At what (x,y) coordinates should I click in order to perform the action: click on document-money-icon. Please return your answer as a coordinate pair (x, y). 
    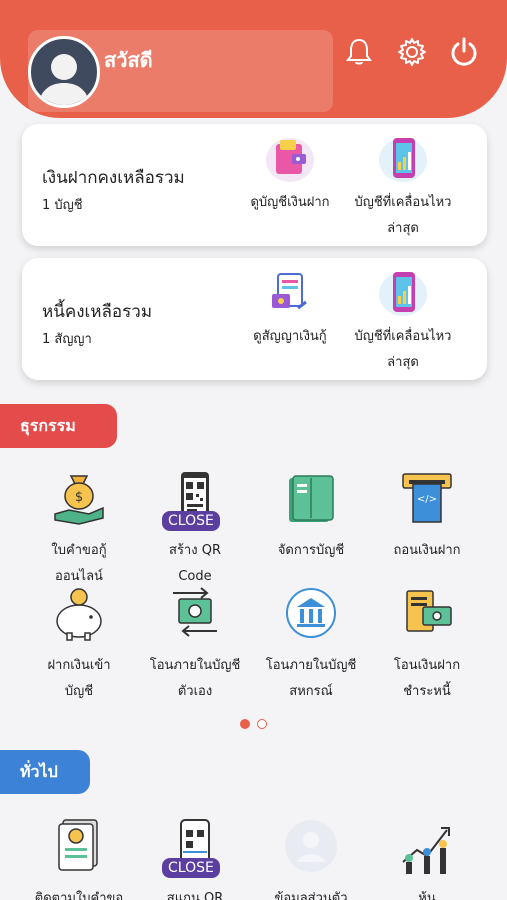
    Looking at the image, I should click on (78, 845).